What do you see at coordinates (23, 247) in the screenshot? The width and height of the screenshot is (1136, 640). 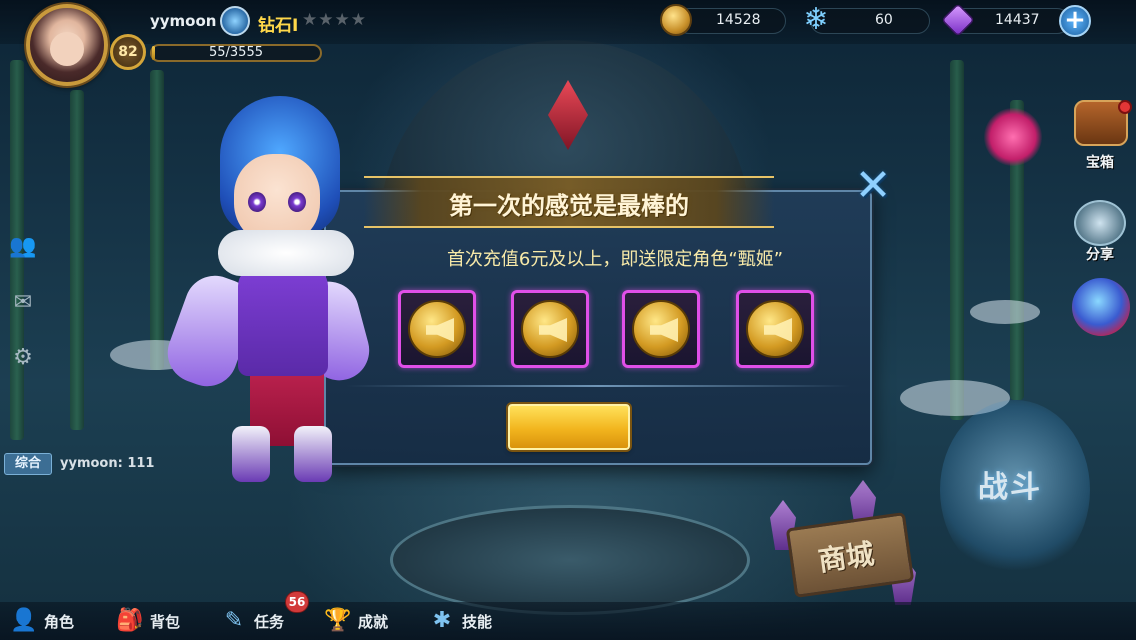 I see `friends-icon: 👥` at bounding box center [23, 247].